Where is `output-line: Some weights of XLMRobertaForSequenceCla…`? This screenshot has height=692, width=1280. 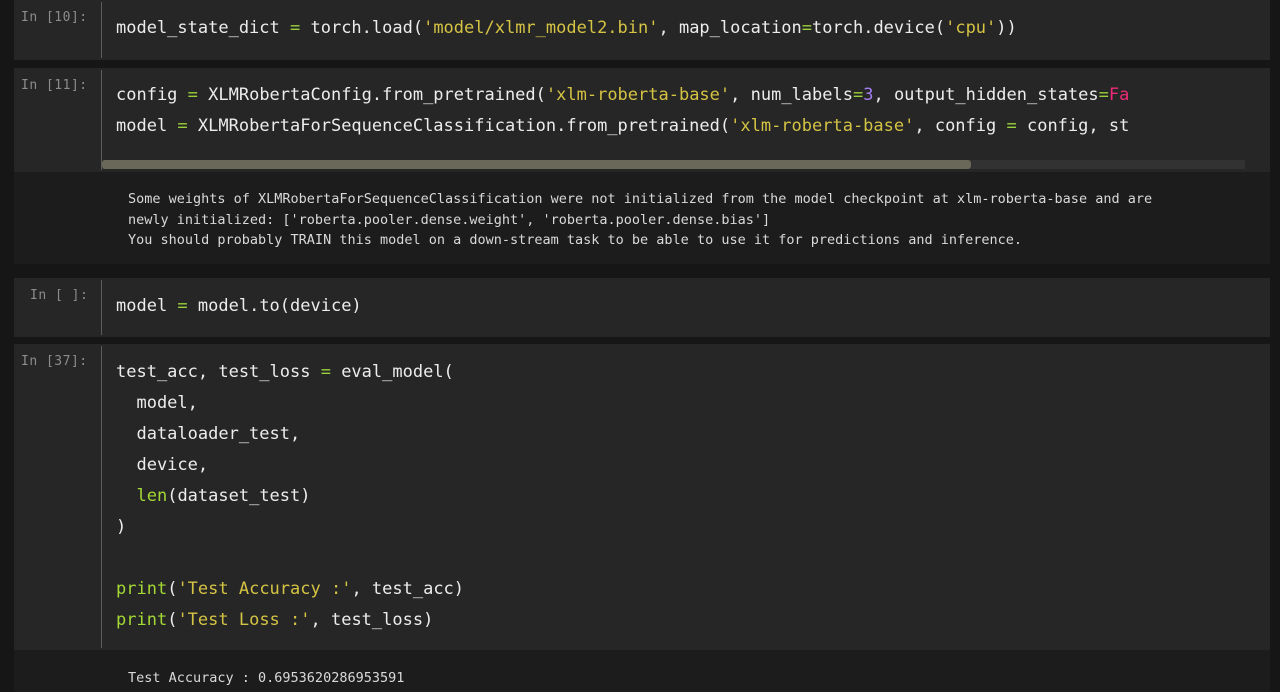
output-line: Some weights of XLMRobertaForSequenceCla… is located at coordinates (640, 199).